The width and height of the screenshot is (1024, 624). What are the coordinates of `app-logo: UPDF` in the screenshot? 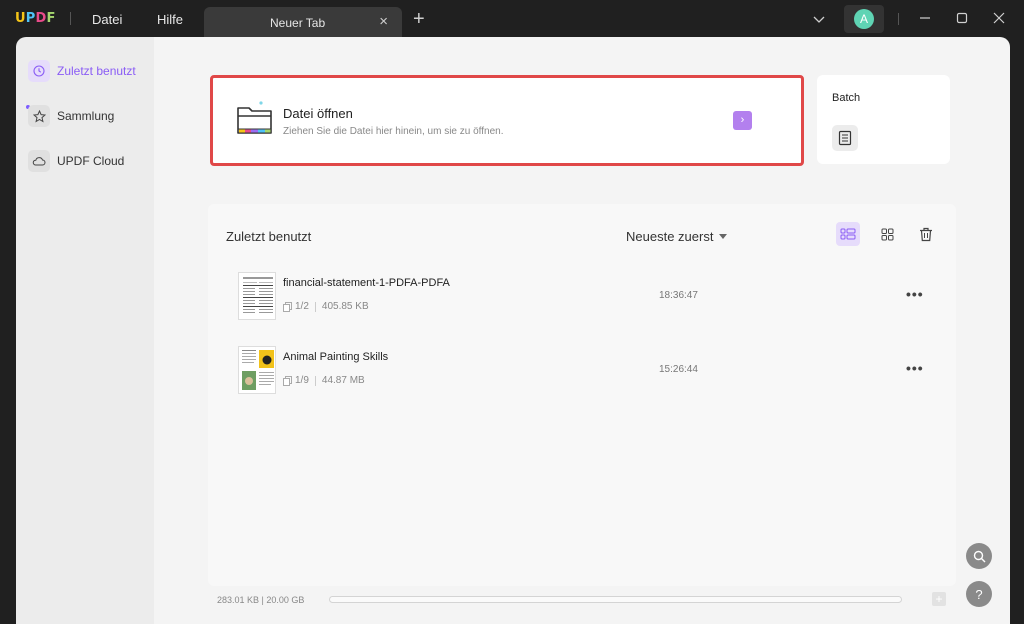 It's located at (35, 18).